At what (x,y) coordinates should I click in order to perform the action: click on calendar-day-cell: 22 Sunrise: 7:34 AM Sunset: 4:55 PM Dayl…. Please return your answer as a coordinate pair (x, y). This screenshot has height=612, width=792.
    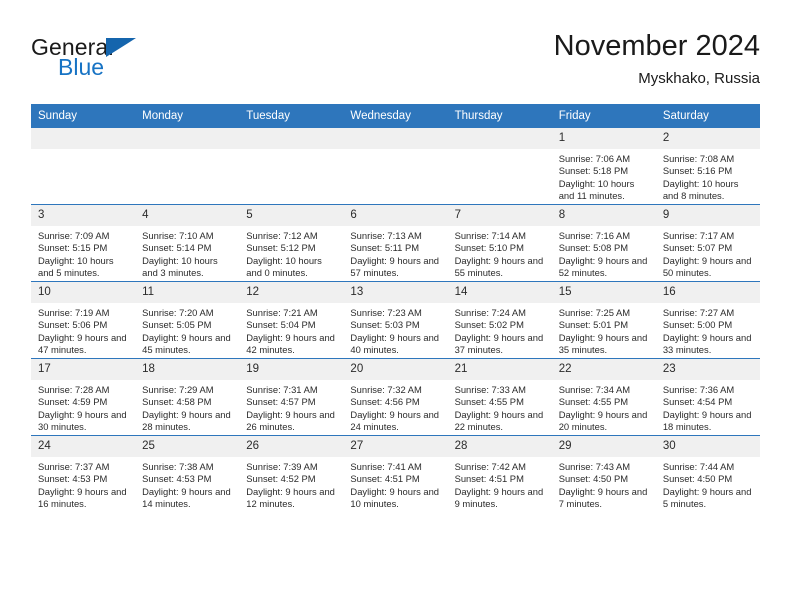
    Looking at the image, I should click on (603, 397).